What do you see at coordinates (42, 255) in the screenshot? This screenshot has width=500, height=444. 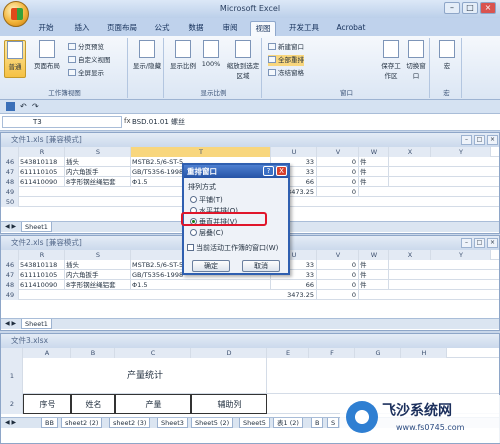 I see `col-header: R` at bounding box center [42, 255].